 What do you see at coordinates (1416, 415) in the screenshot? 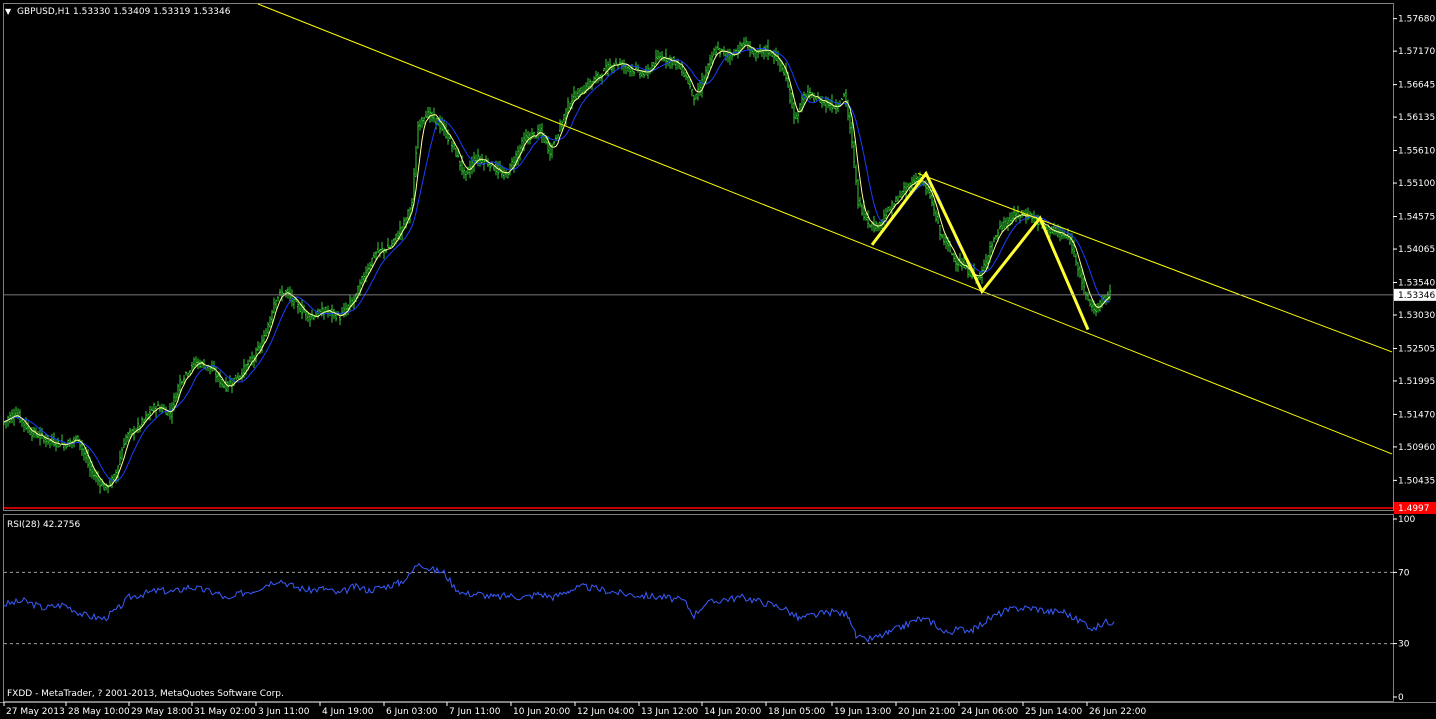
I see `price-tick-label: 1.51470` at bounding box center [1416, 415].